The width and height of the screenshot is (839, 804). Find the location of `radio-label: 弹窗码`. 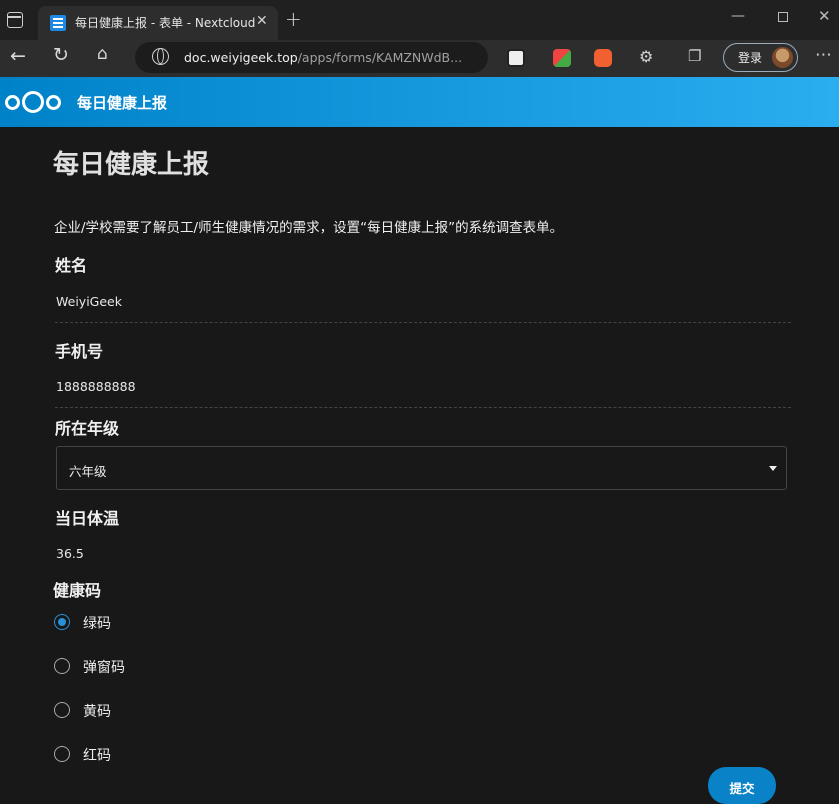

radio-label: 弹窗码 is located at coordinates (104, 667).